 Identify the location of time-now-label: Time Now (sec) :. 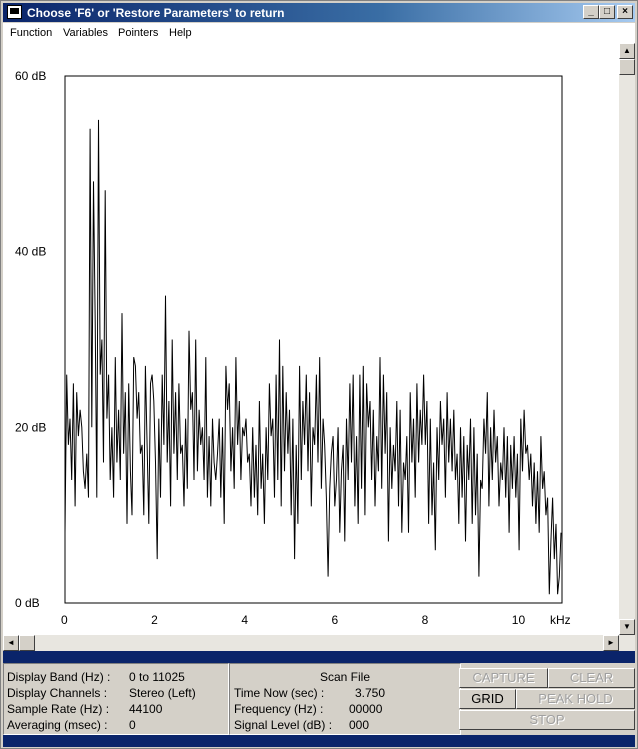
(279, 693).